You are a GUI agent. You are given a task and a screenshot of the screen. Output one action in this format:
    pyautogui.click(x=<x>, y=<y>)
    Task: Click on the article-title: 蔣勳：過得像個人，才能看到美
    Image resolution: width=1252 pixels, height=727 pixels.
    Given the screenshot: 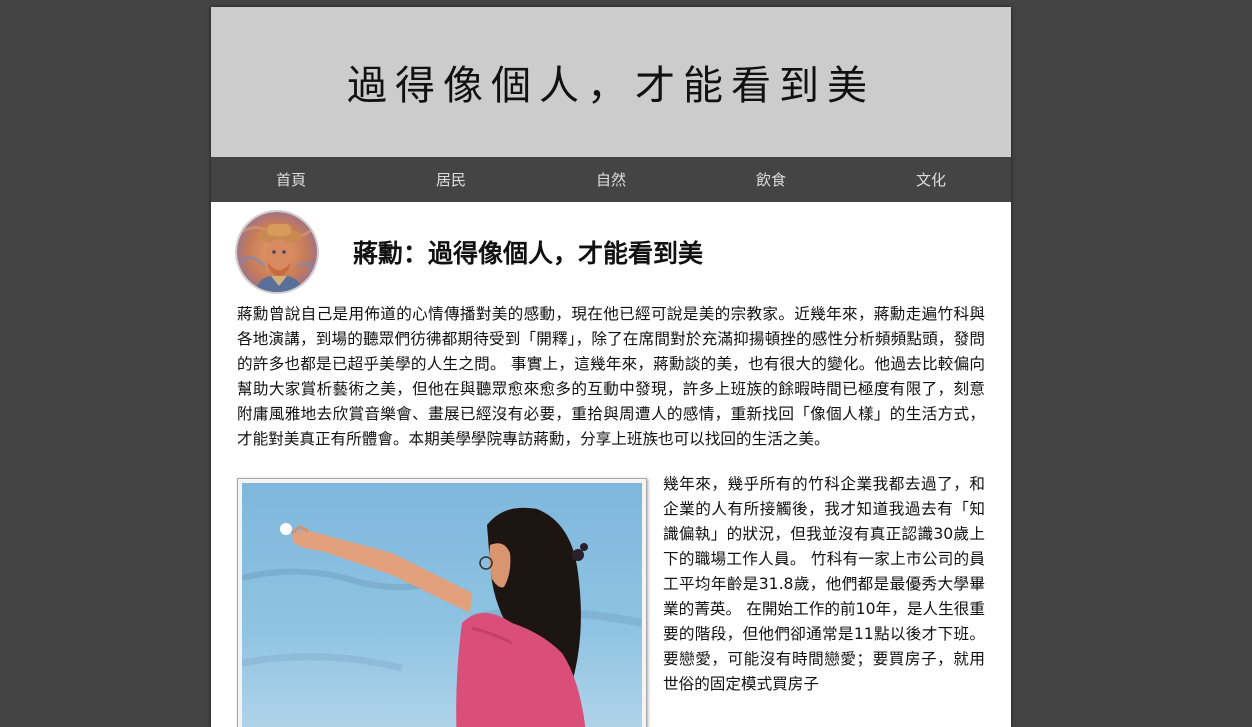 What is the action you would take?
    pyautogui.click(x=528, y=253)
    